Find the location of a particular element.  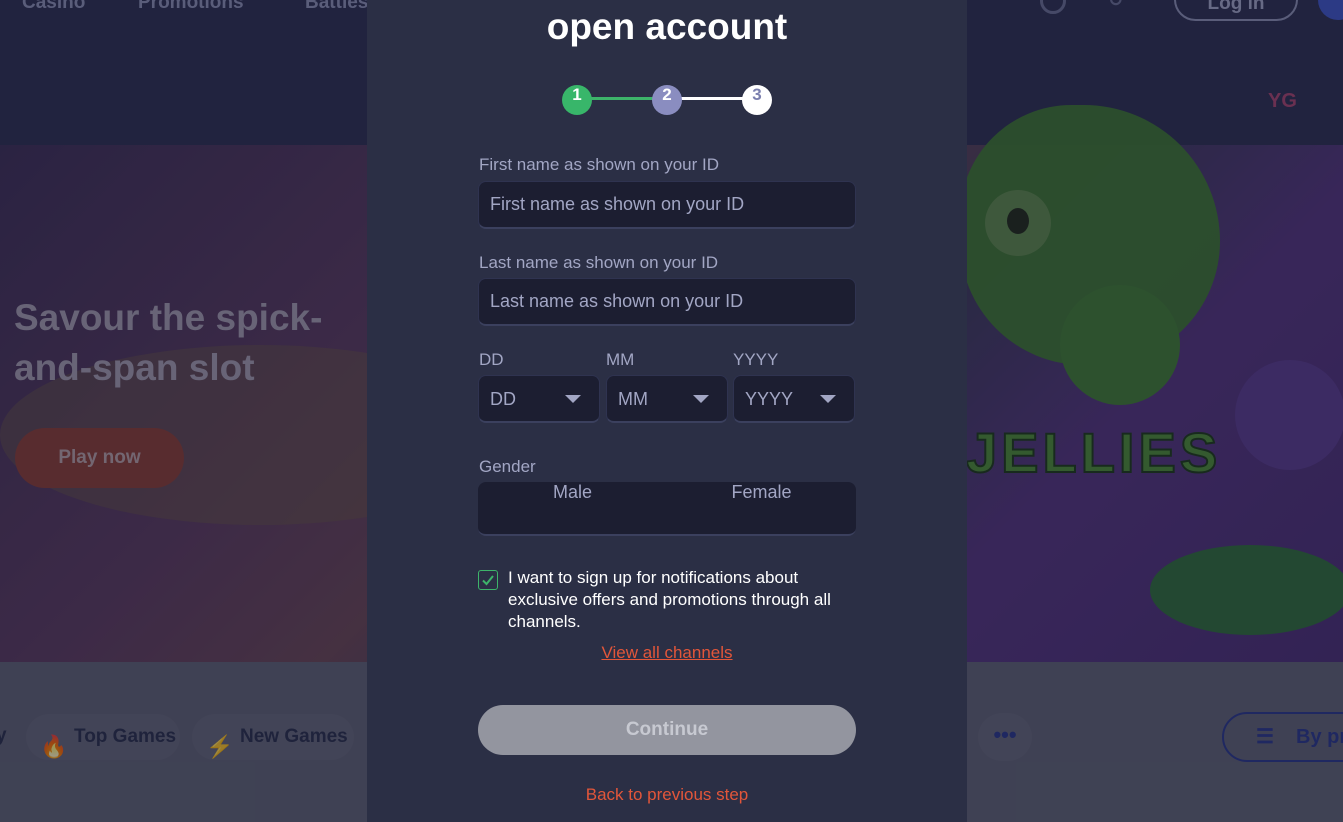

notifications-checkbox is located at coordinates (488, 580).